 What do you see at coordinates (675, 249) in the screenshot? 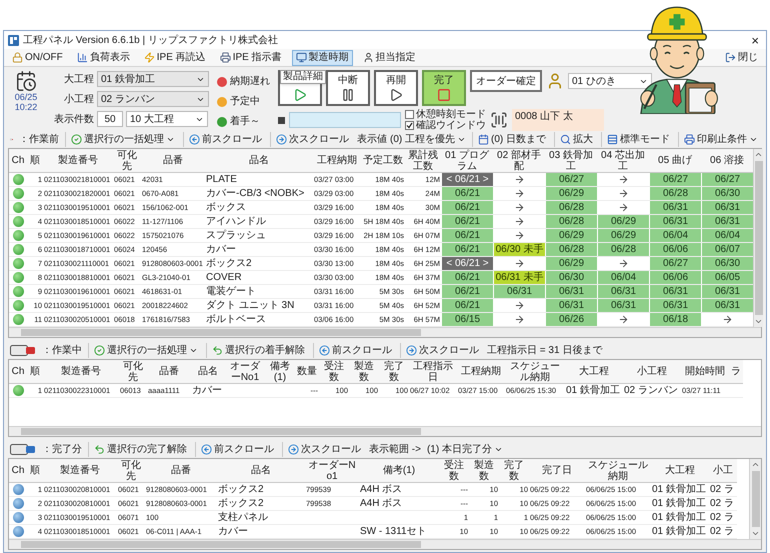
I see `step-cell: 06/06` at bounding box center [675, 249].